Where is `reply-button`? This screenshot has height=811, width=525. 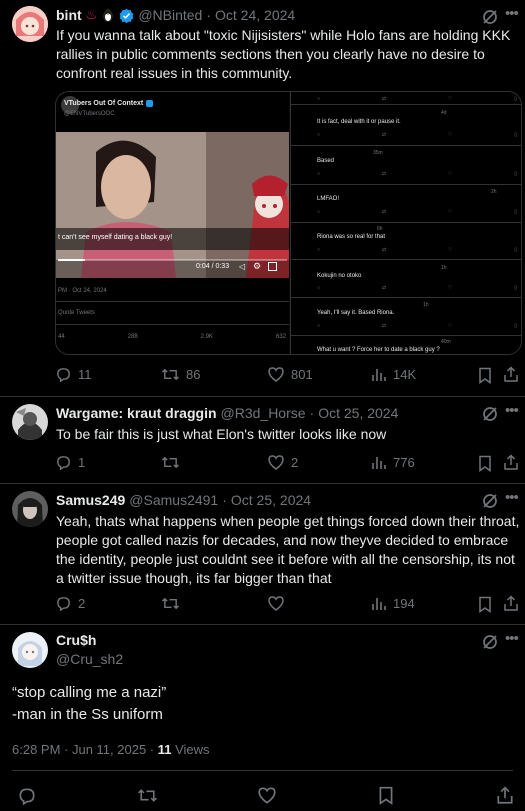
reply-button is located at coordinates (27, 796).